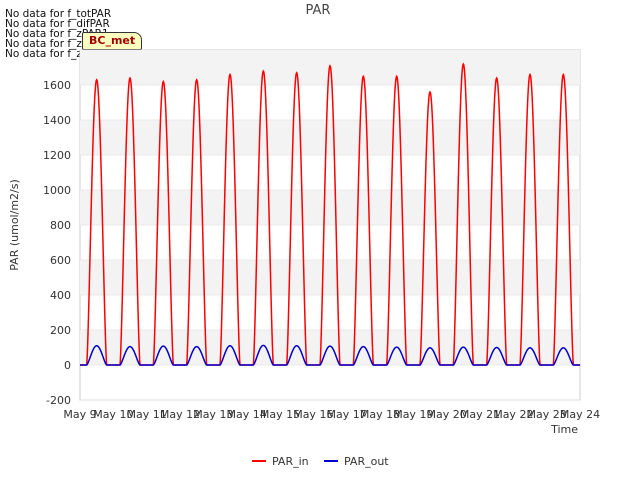  What do you see at coordinates (320, 461) in the screenshot?
I see `legend: PAR_in PAR_out` at bounding box center [320, 461].